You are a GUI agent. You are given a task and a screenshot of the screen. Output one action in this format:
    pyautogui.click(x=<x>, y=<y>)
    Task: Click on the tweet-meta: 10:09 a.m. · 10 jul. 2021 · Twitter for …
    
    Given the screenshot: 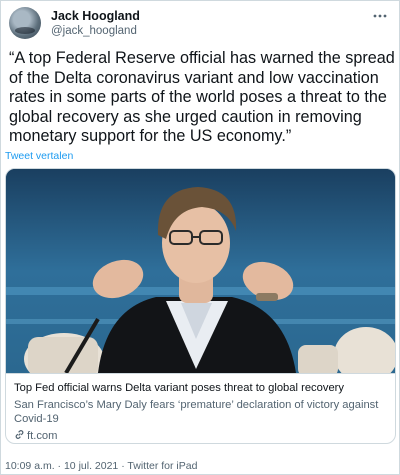 What is the action you would take?
    pyautogui.click(x=101, y=466)
    